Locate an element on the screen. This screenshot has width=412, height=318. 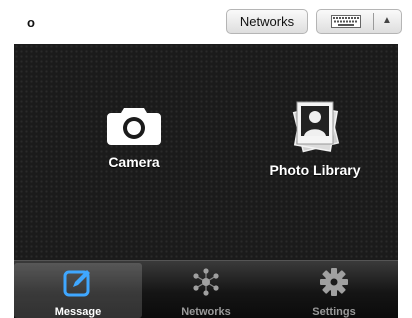
camera-option: Camera is located at coordinates (134, 137).